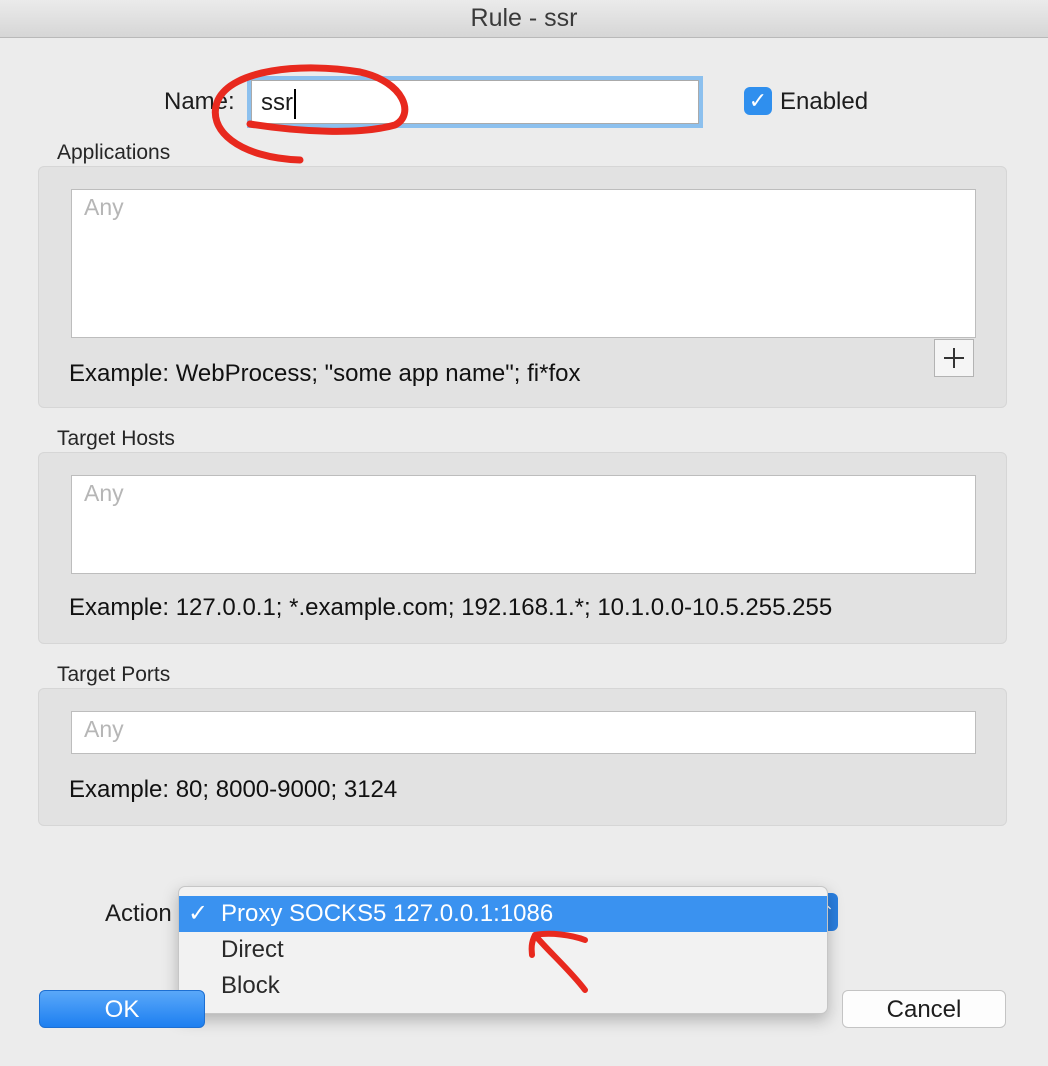  I want to click on add-application-button, so click(954, 358).